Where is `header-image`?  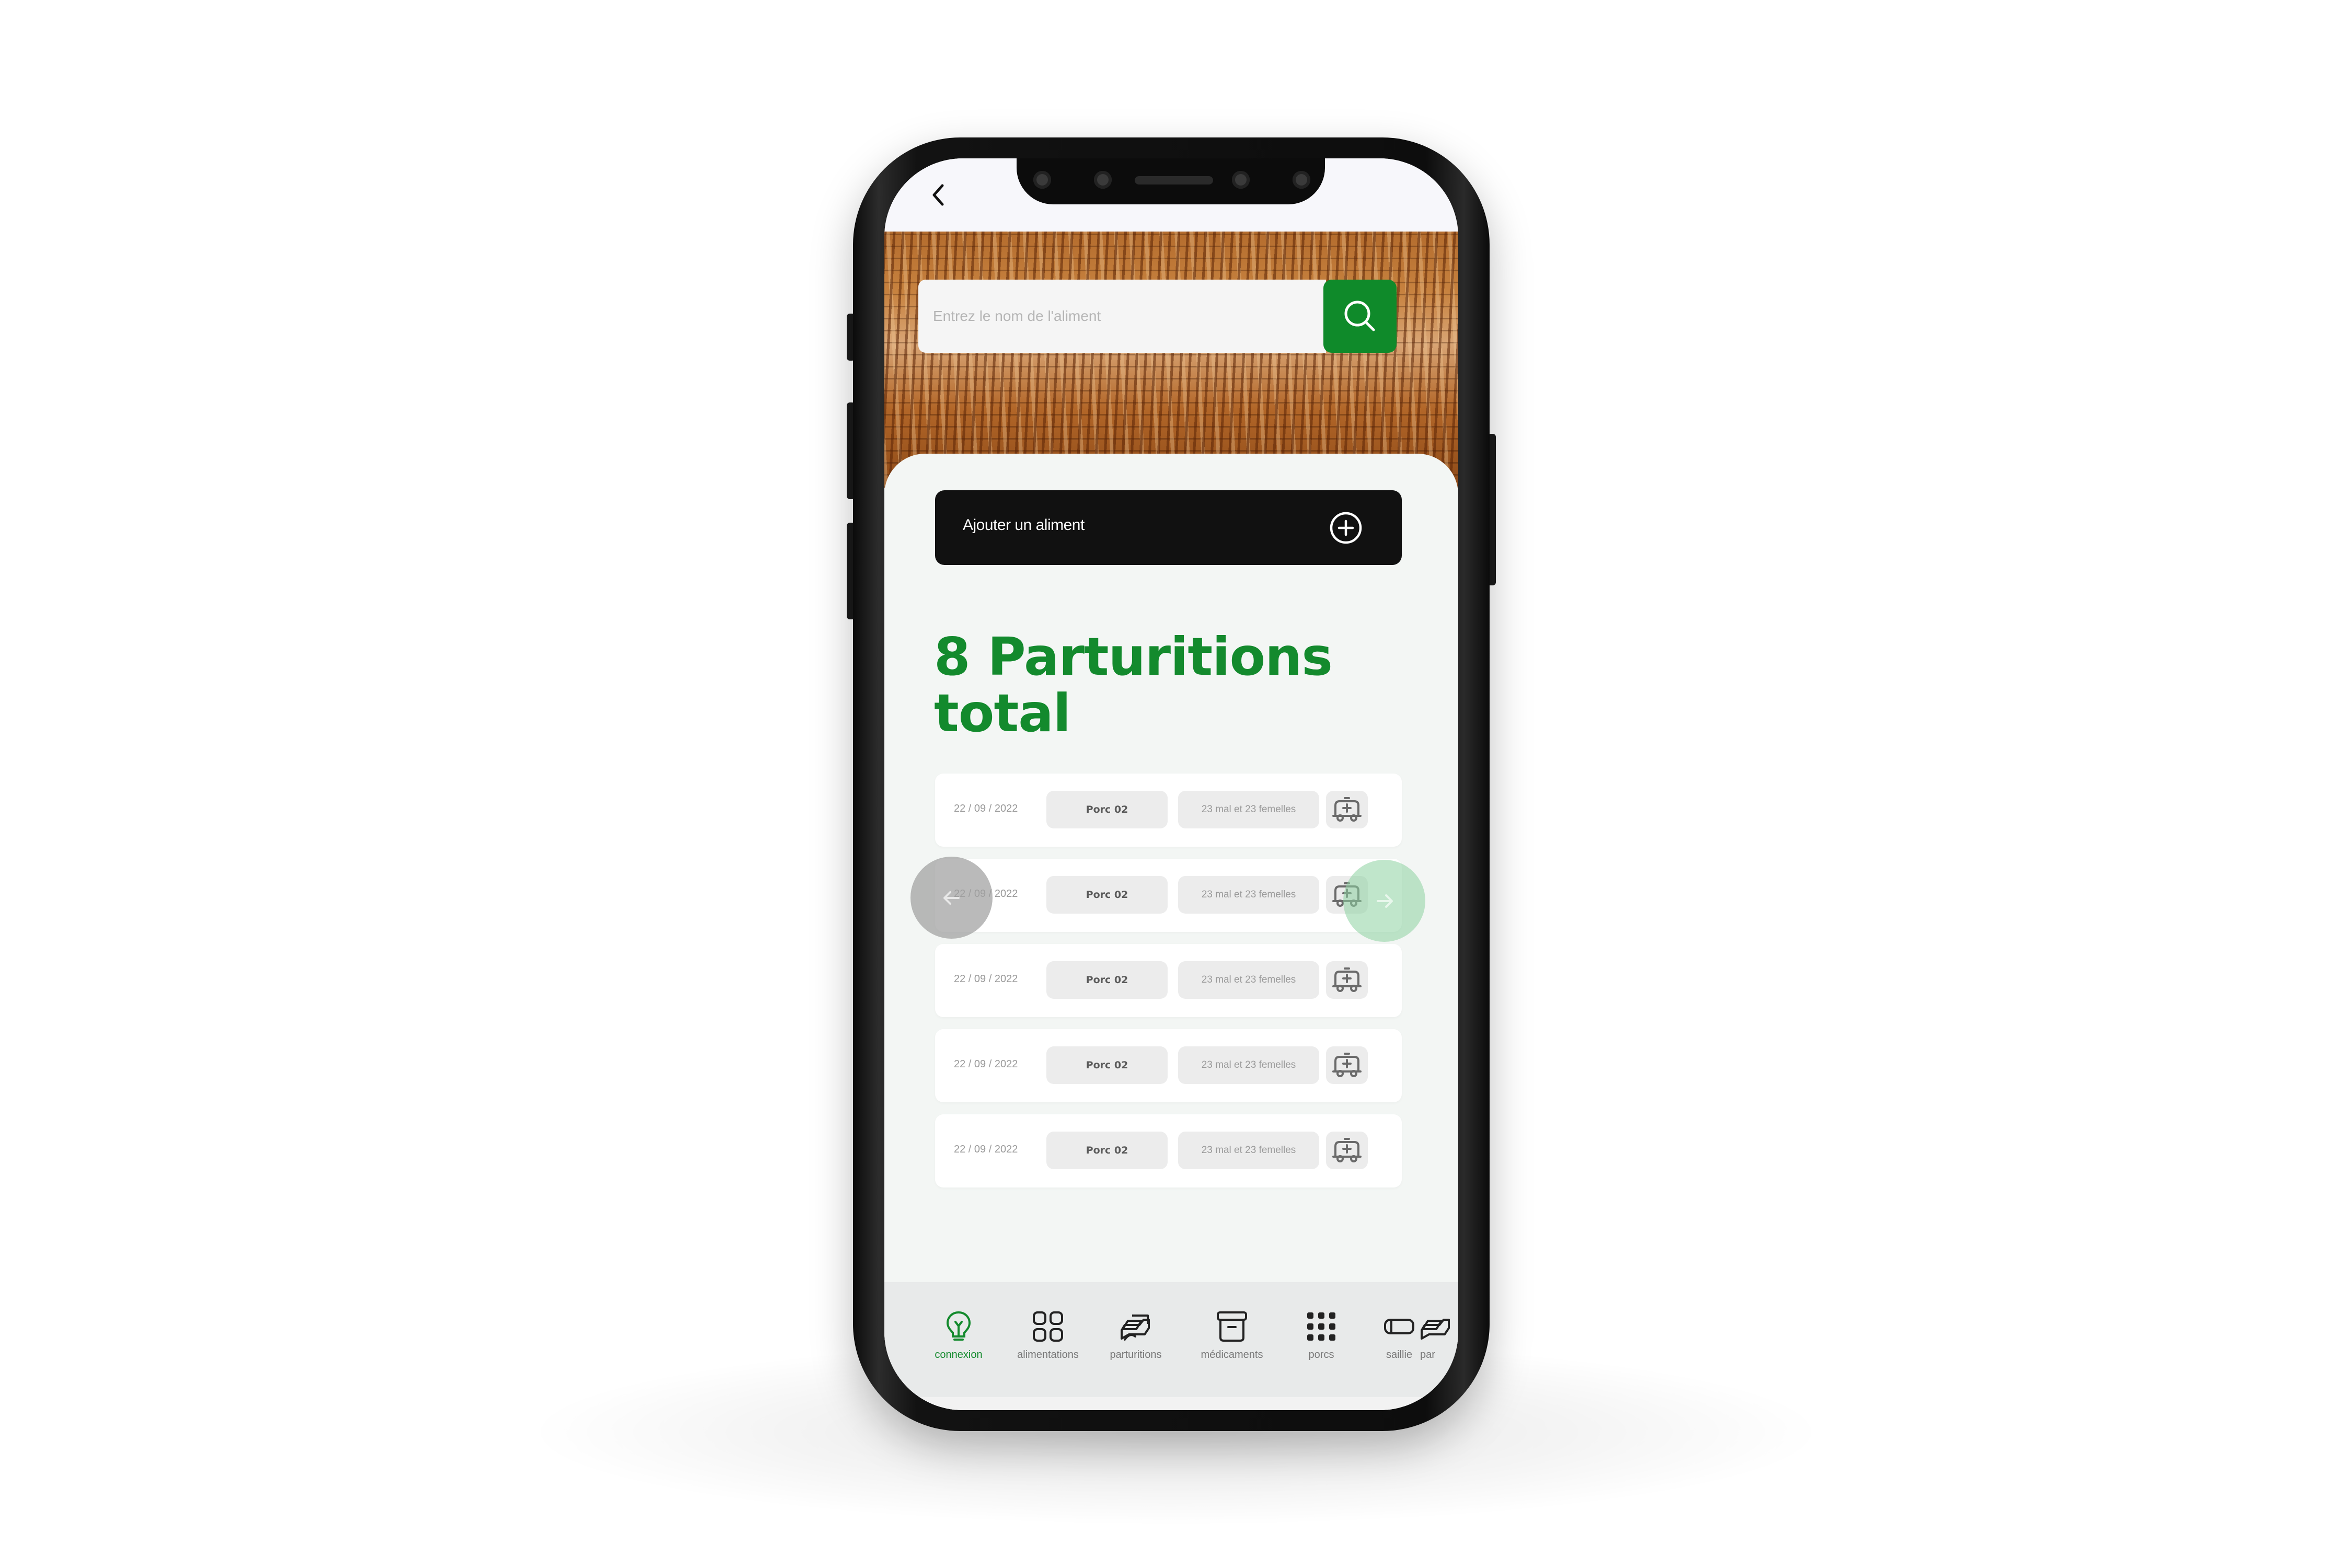
header-image is located at coordinates (1171, 357).